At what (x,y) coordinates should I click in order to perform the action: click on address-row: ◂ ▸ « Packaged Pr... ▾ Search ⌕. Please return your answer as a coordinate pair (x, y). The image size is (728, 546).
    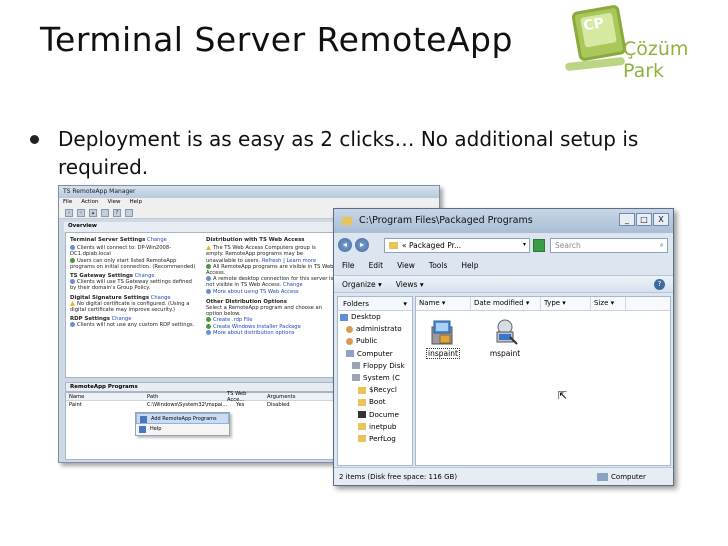
    Looking at the image, I should click on (504, 245).